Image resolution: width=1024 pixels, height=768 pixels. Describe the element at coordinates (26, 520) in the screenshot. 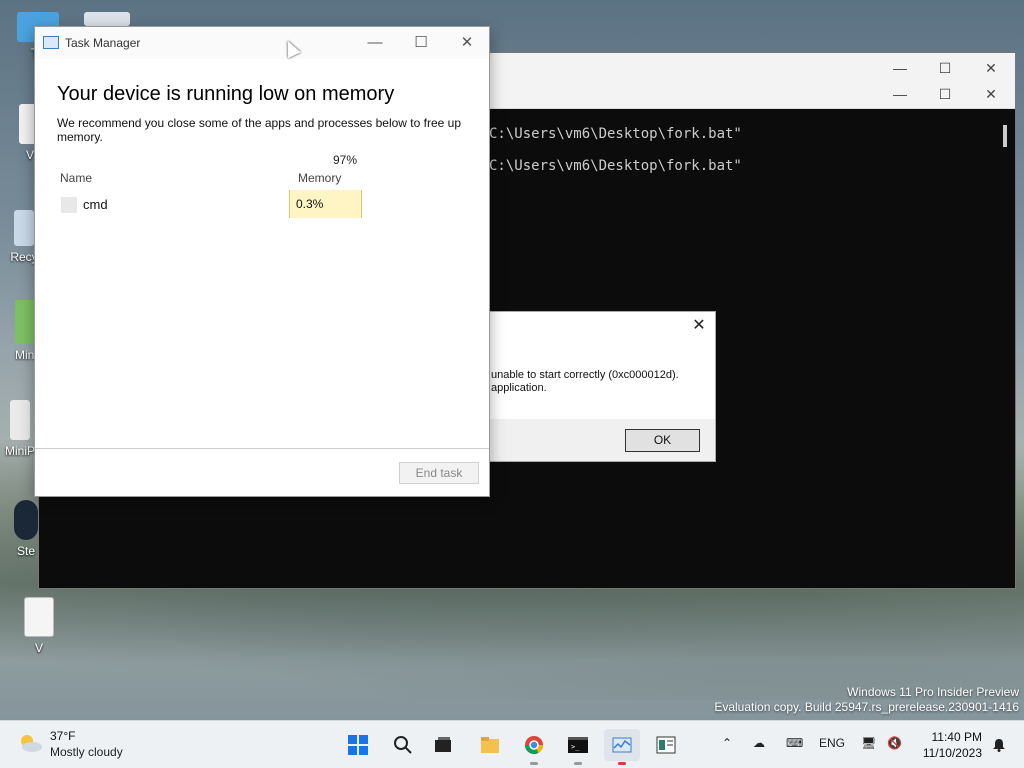

I see `steam-icon` at that location.